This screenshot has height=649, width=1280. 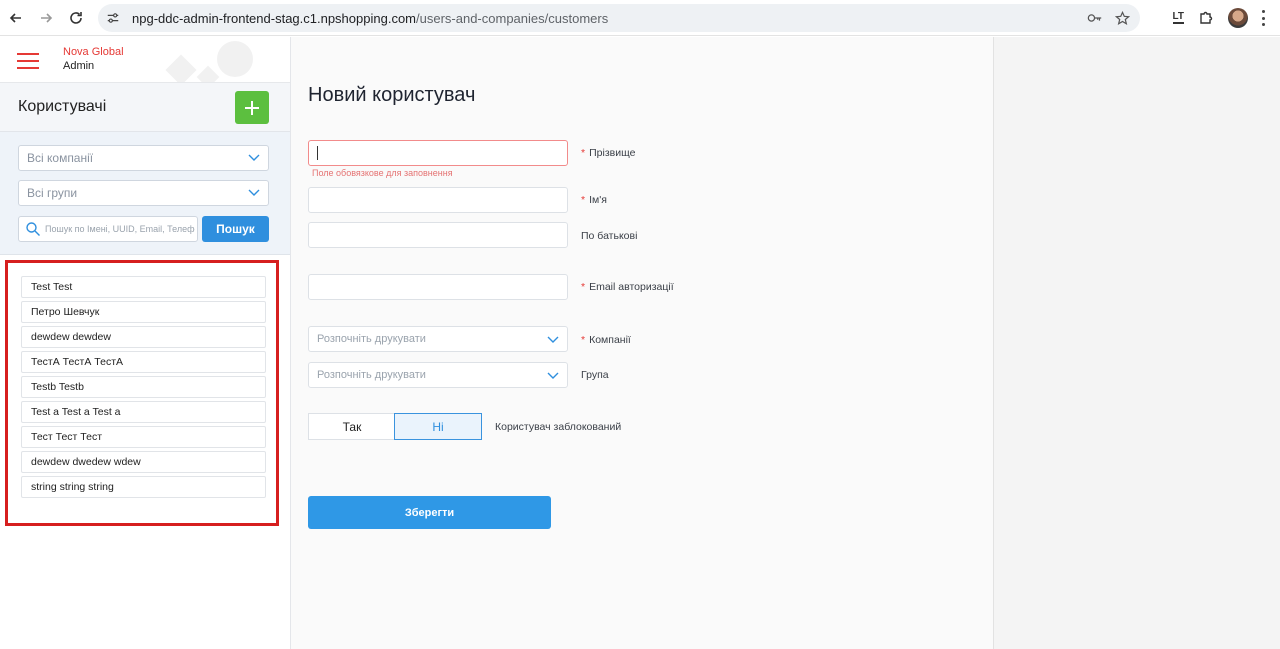 I want to click on search-icon, so click(x=33, y=229).